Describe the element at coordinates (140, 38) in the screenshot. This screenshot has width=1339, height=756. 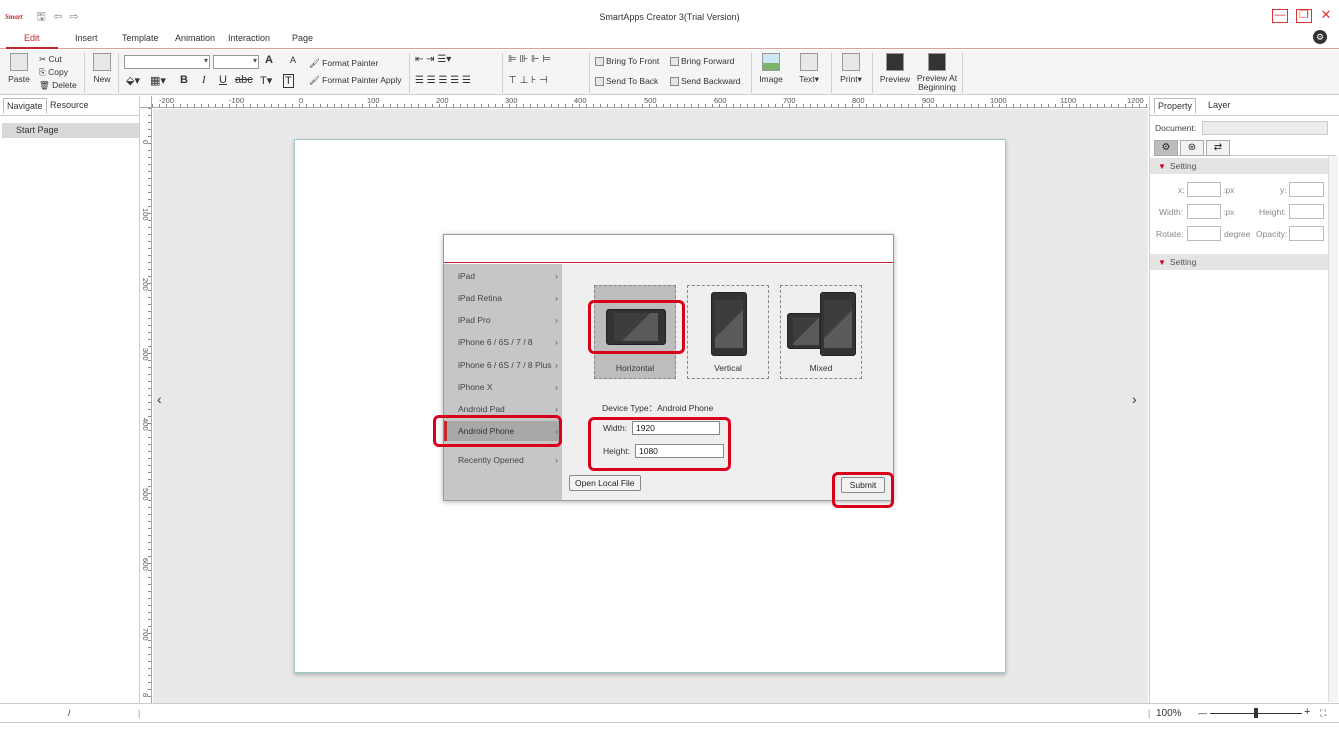
I see `tab-template: Template` at that location.